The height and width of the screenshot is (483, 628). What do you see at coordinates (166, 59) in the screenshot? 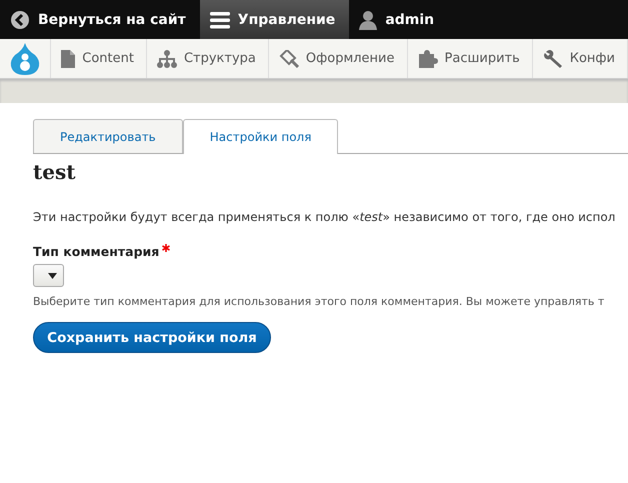
I see `hierarchy-icon` at bounding box center [166, 59].